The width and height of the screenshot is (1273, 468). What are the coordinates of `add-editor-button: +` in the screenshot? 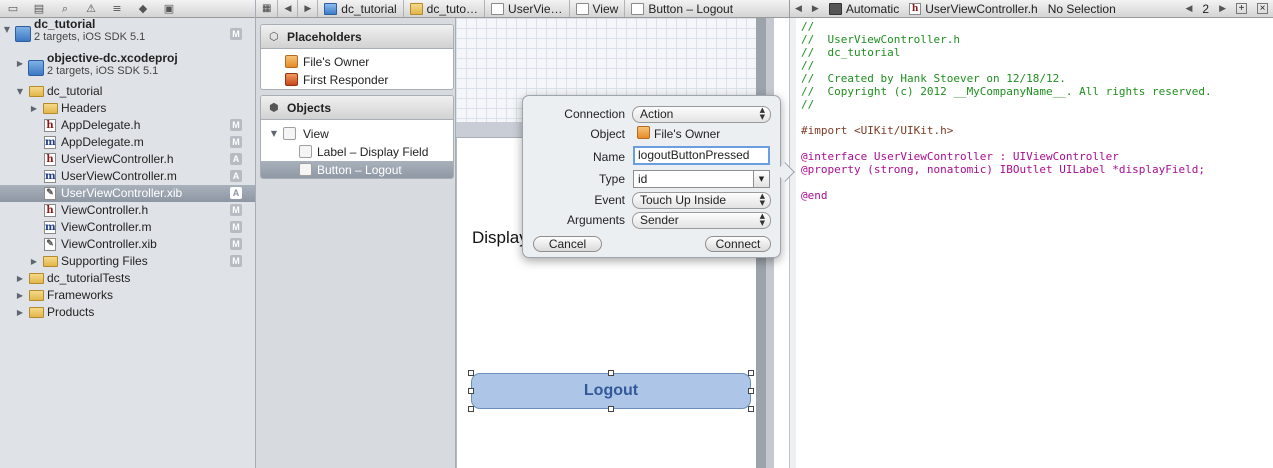 It's located at (1241, 9).